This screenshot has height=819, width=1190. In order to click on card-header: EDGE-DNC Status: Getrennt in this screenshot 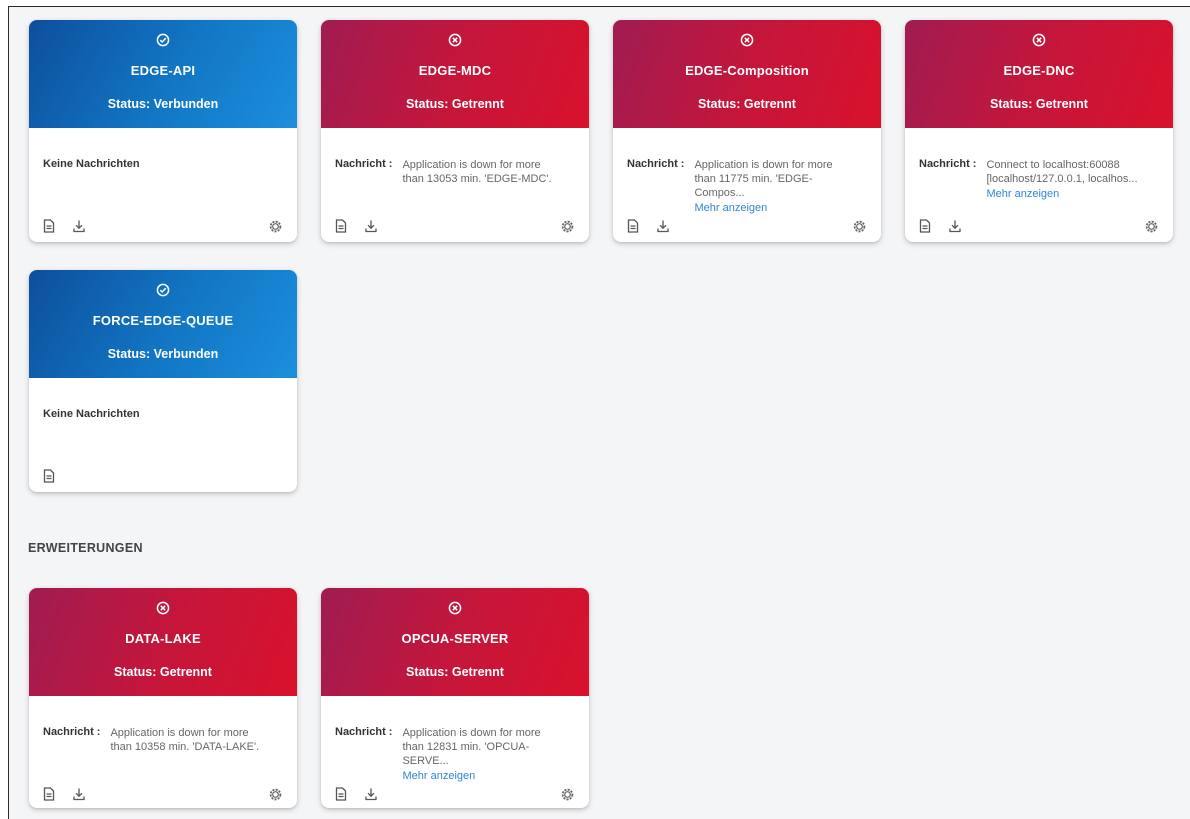, I will do `click(1039, 74)`.